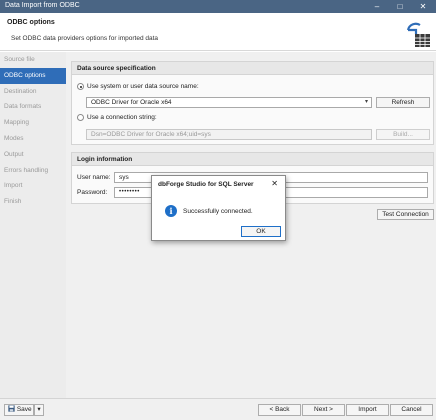 This screenshot has width=436, height=420. I want to click on connection-string-input: Dsn=ODBC Driver for Oracle x64;uid=sys, so click(229, 134).